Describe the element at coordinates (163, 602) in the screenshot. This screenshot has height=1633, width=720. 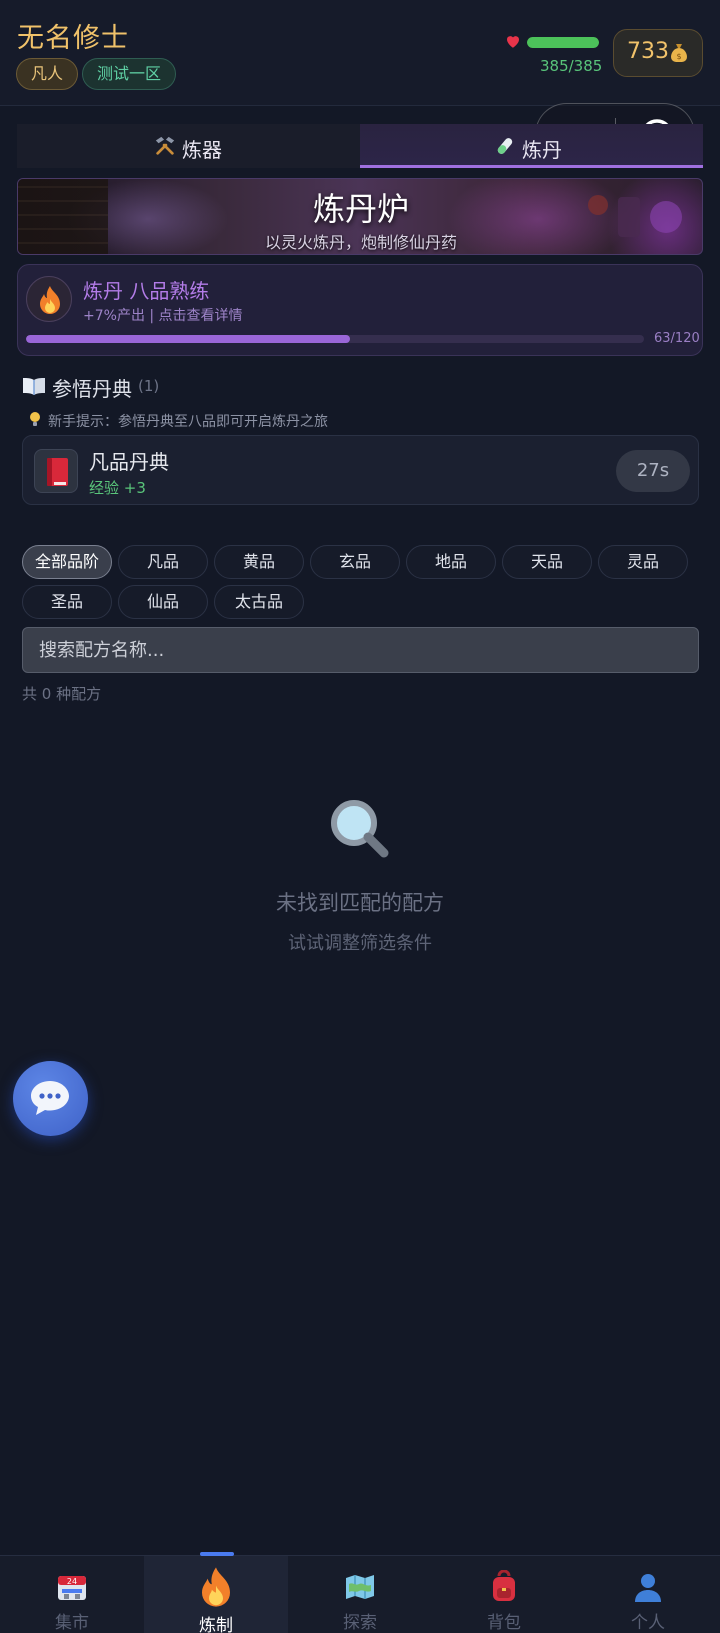
I see `grade-chip-xian: 仙品` at that location.